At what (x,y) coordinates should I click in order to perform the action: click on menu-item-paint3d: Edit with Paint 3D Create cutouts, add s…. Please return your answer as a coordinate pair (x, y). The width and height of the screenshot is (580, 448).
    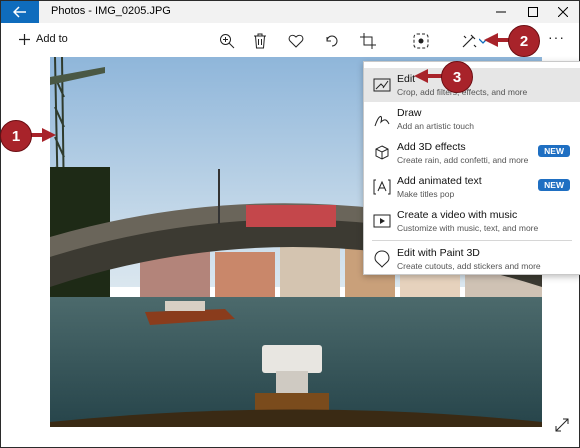
    Looking at the image, I should click on (472, 259).